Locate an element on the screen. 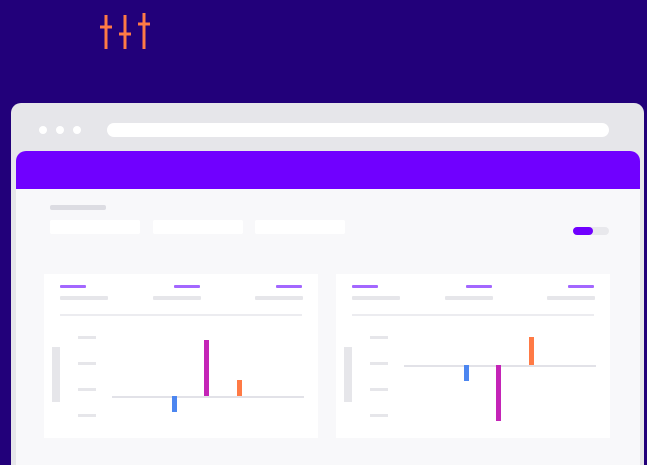  toggle-knob is located at coordinates (583, 231).